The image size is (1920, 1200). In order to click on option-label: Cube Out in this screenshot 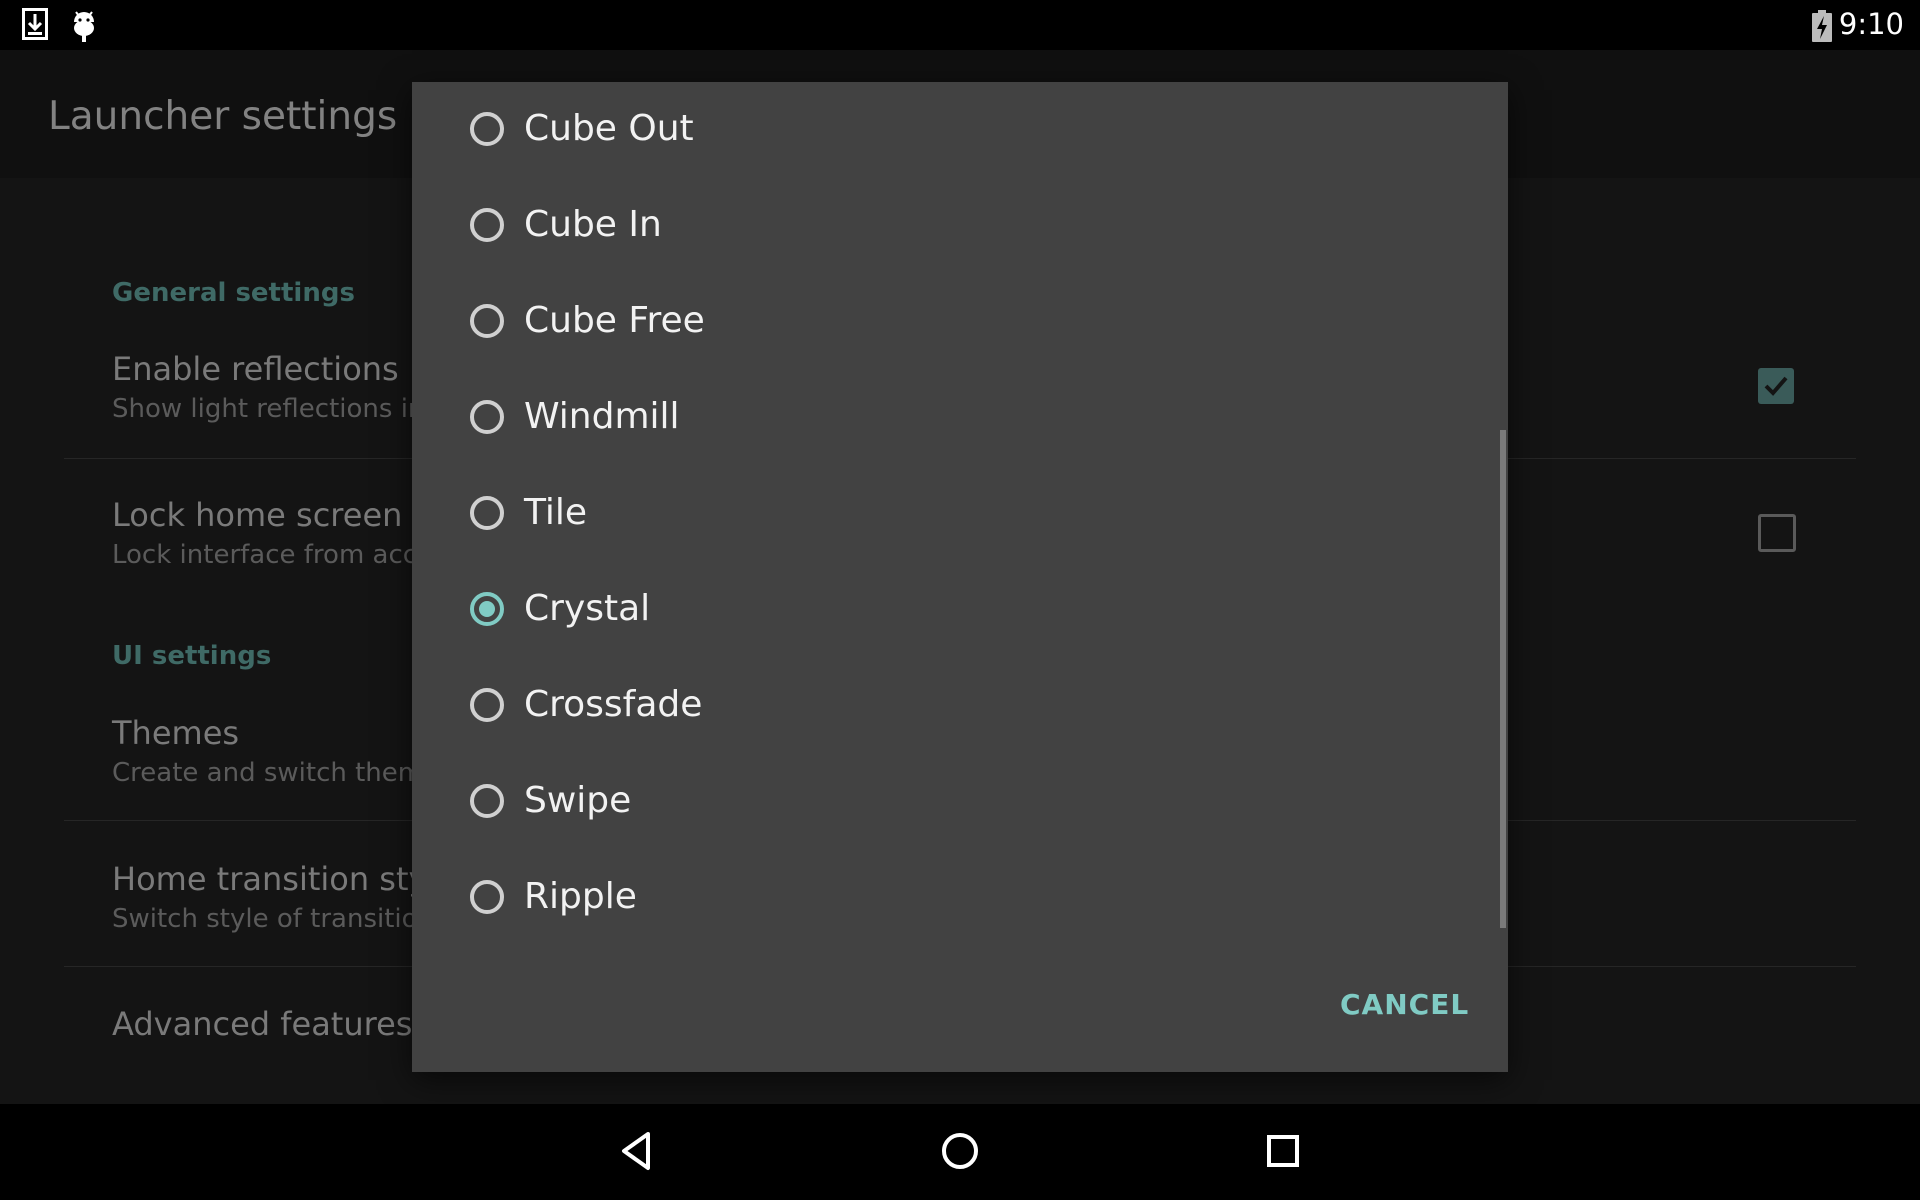, I will do `click(609, 128)`.